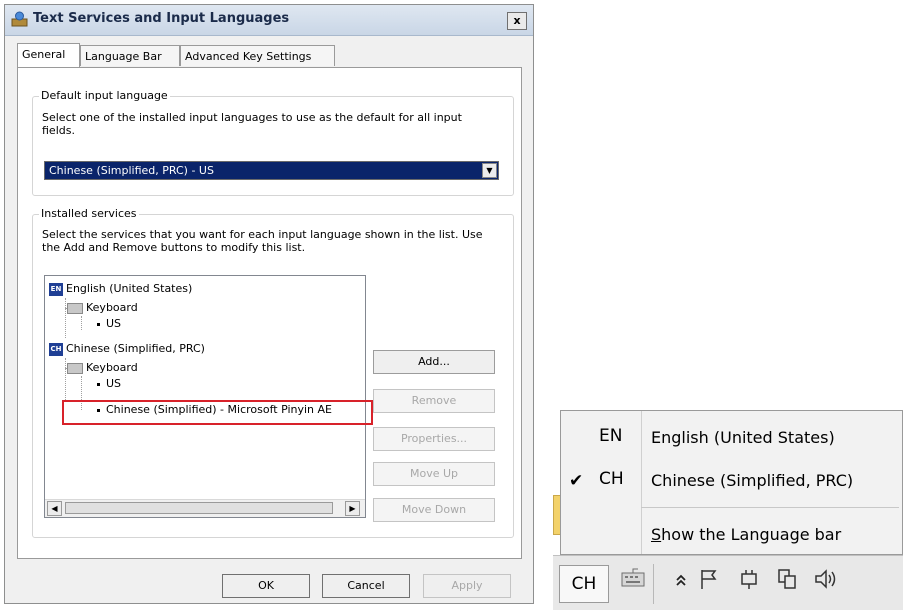  Describe the element at coordinates (584, 584) in the screenshot. I see `language-indicator-button: CH` at that location.